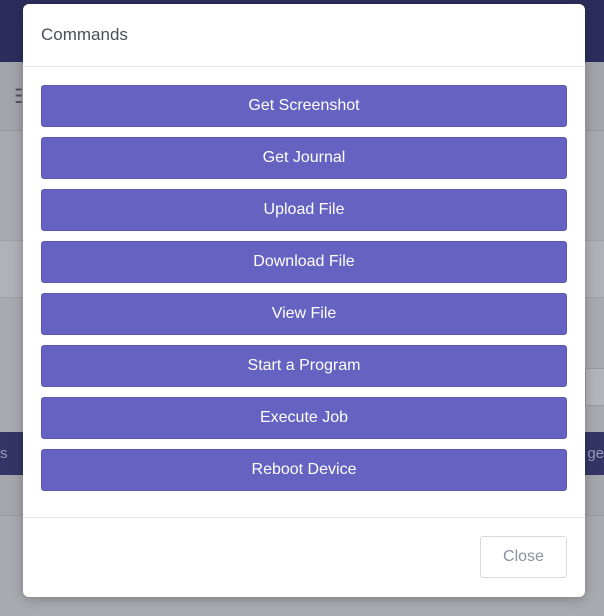  Describe the element at coordinates (523, 557) in the screenshot. I see `close-button: Close` at that location.